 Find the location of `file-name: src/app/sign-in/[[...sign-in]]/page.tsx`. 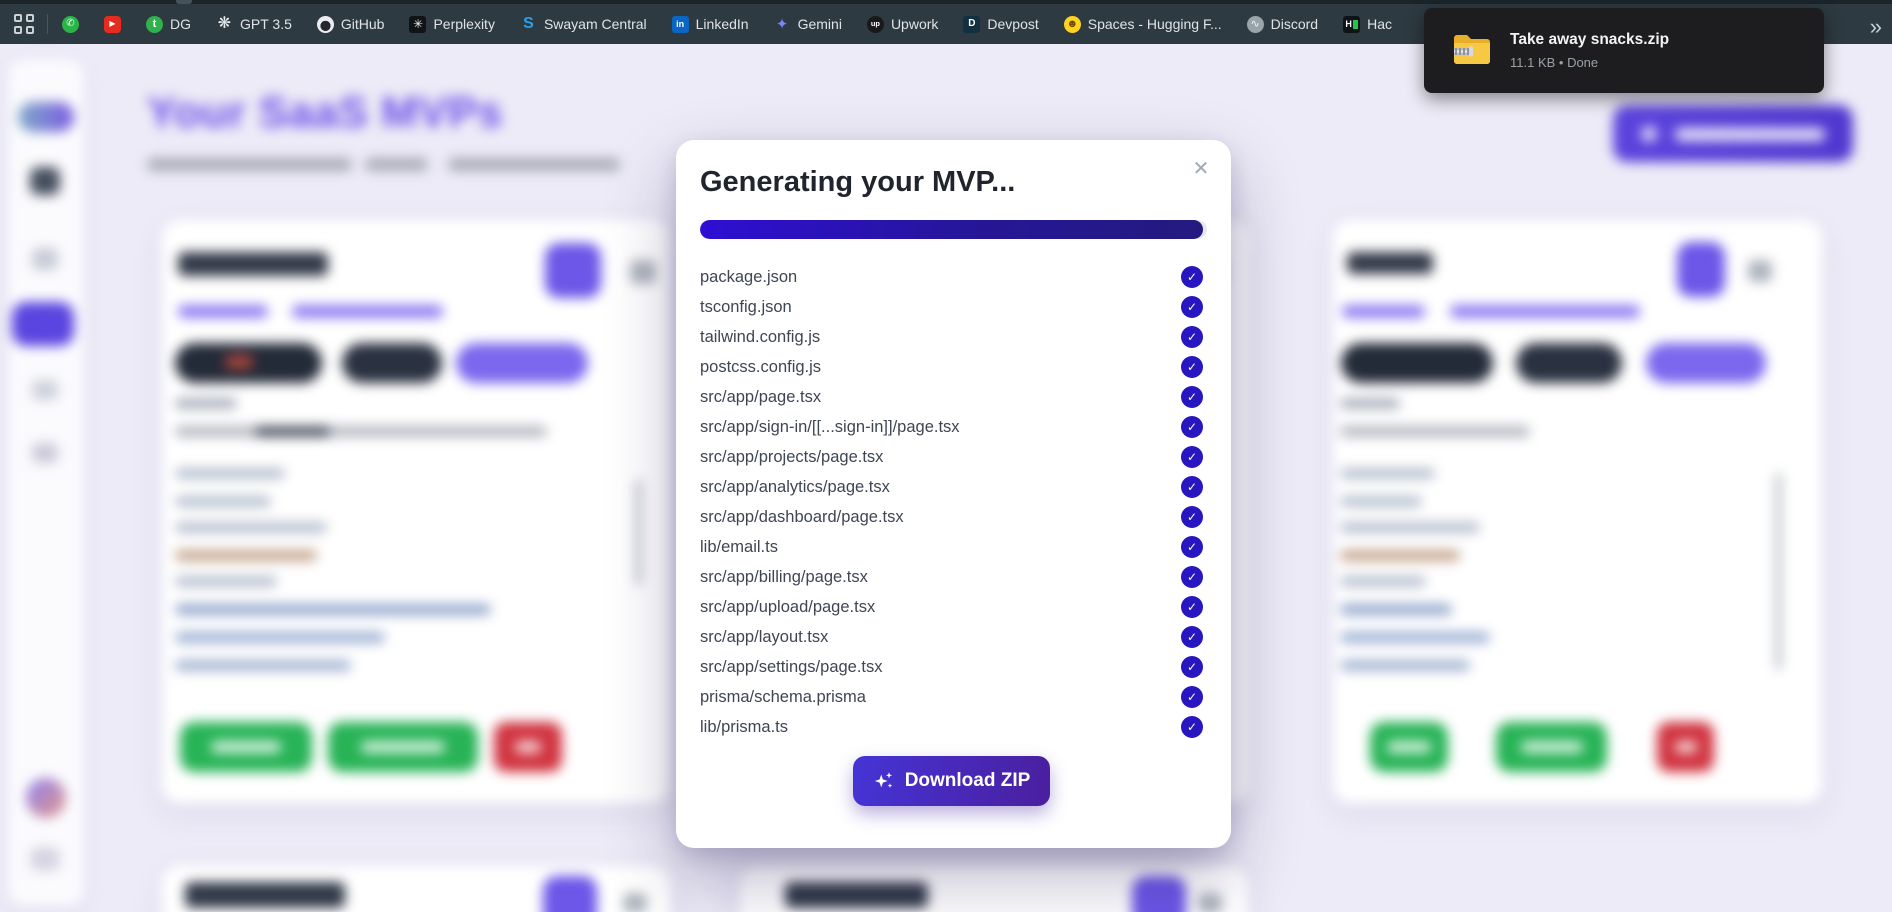

file-name: src/app/sign-in/[[...sign-in]]/page.tsx is located at coordinates (830, 426).